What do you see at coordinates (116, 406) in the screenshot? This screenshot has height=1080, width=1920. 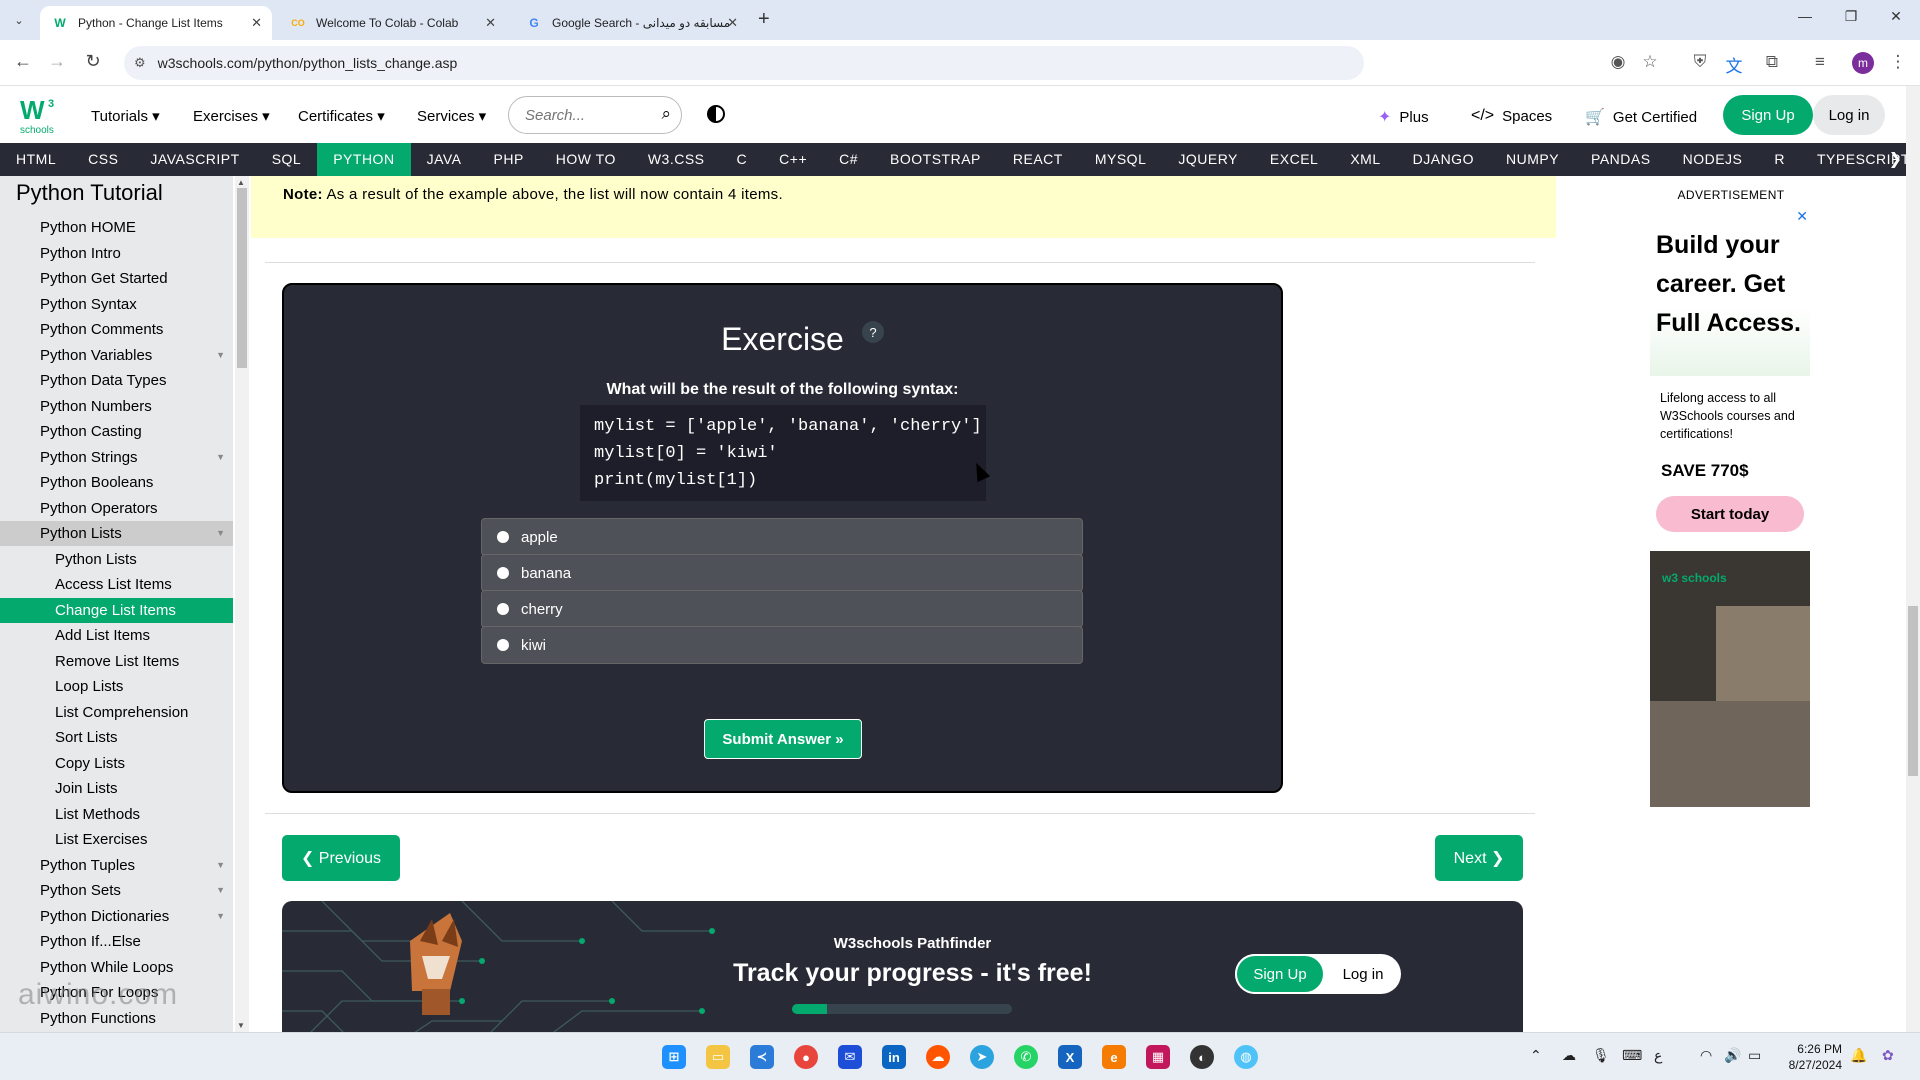 I see `sidebar-item-python-numbers: Python Numbers` at bounding box center [116, 406].